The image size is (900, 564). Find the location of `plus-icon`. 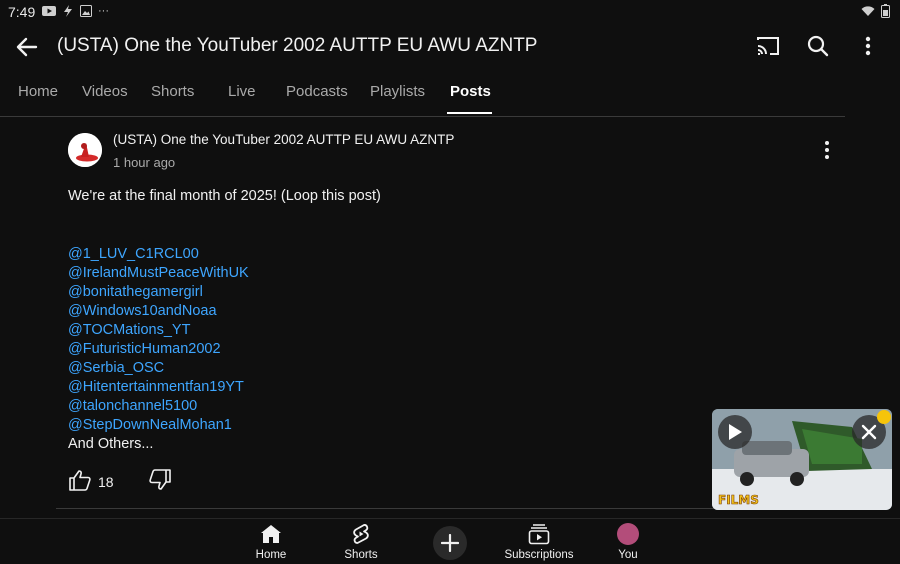

plus-icon is located at coordinates (450, 543).